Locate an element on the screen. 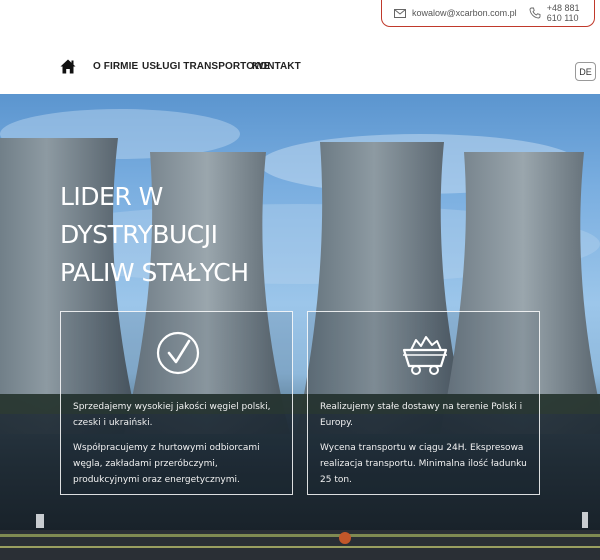 This screenshot has width=600, height=560. hero-title-line: PALIW STAŁYCH is located at coordinates (154, 272).